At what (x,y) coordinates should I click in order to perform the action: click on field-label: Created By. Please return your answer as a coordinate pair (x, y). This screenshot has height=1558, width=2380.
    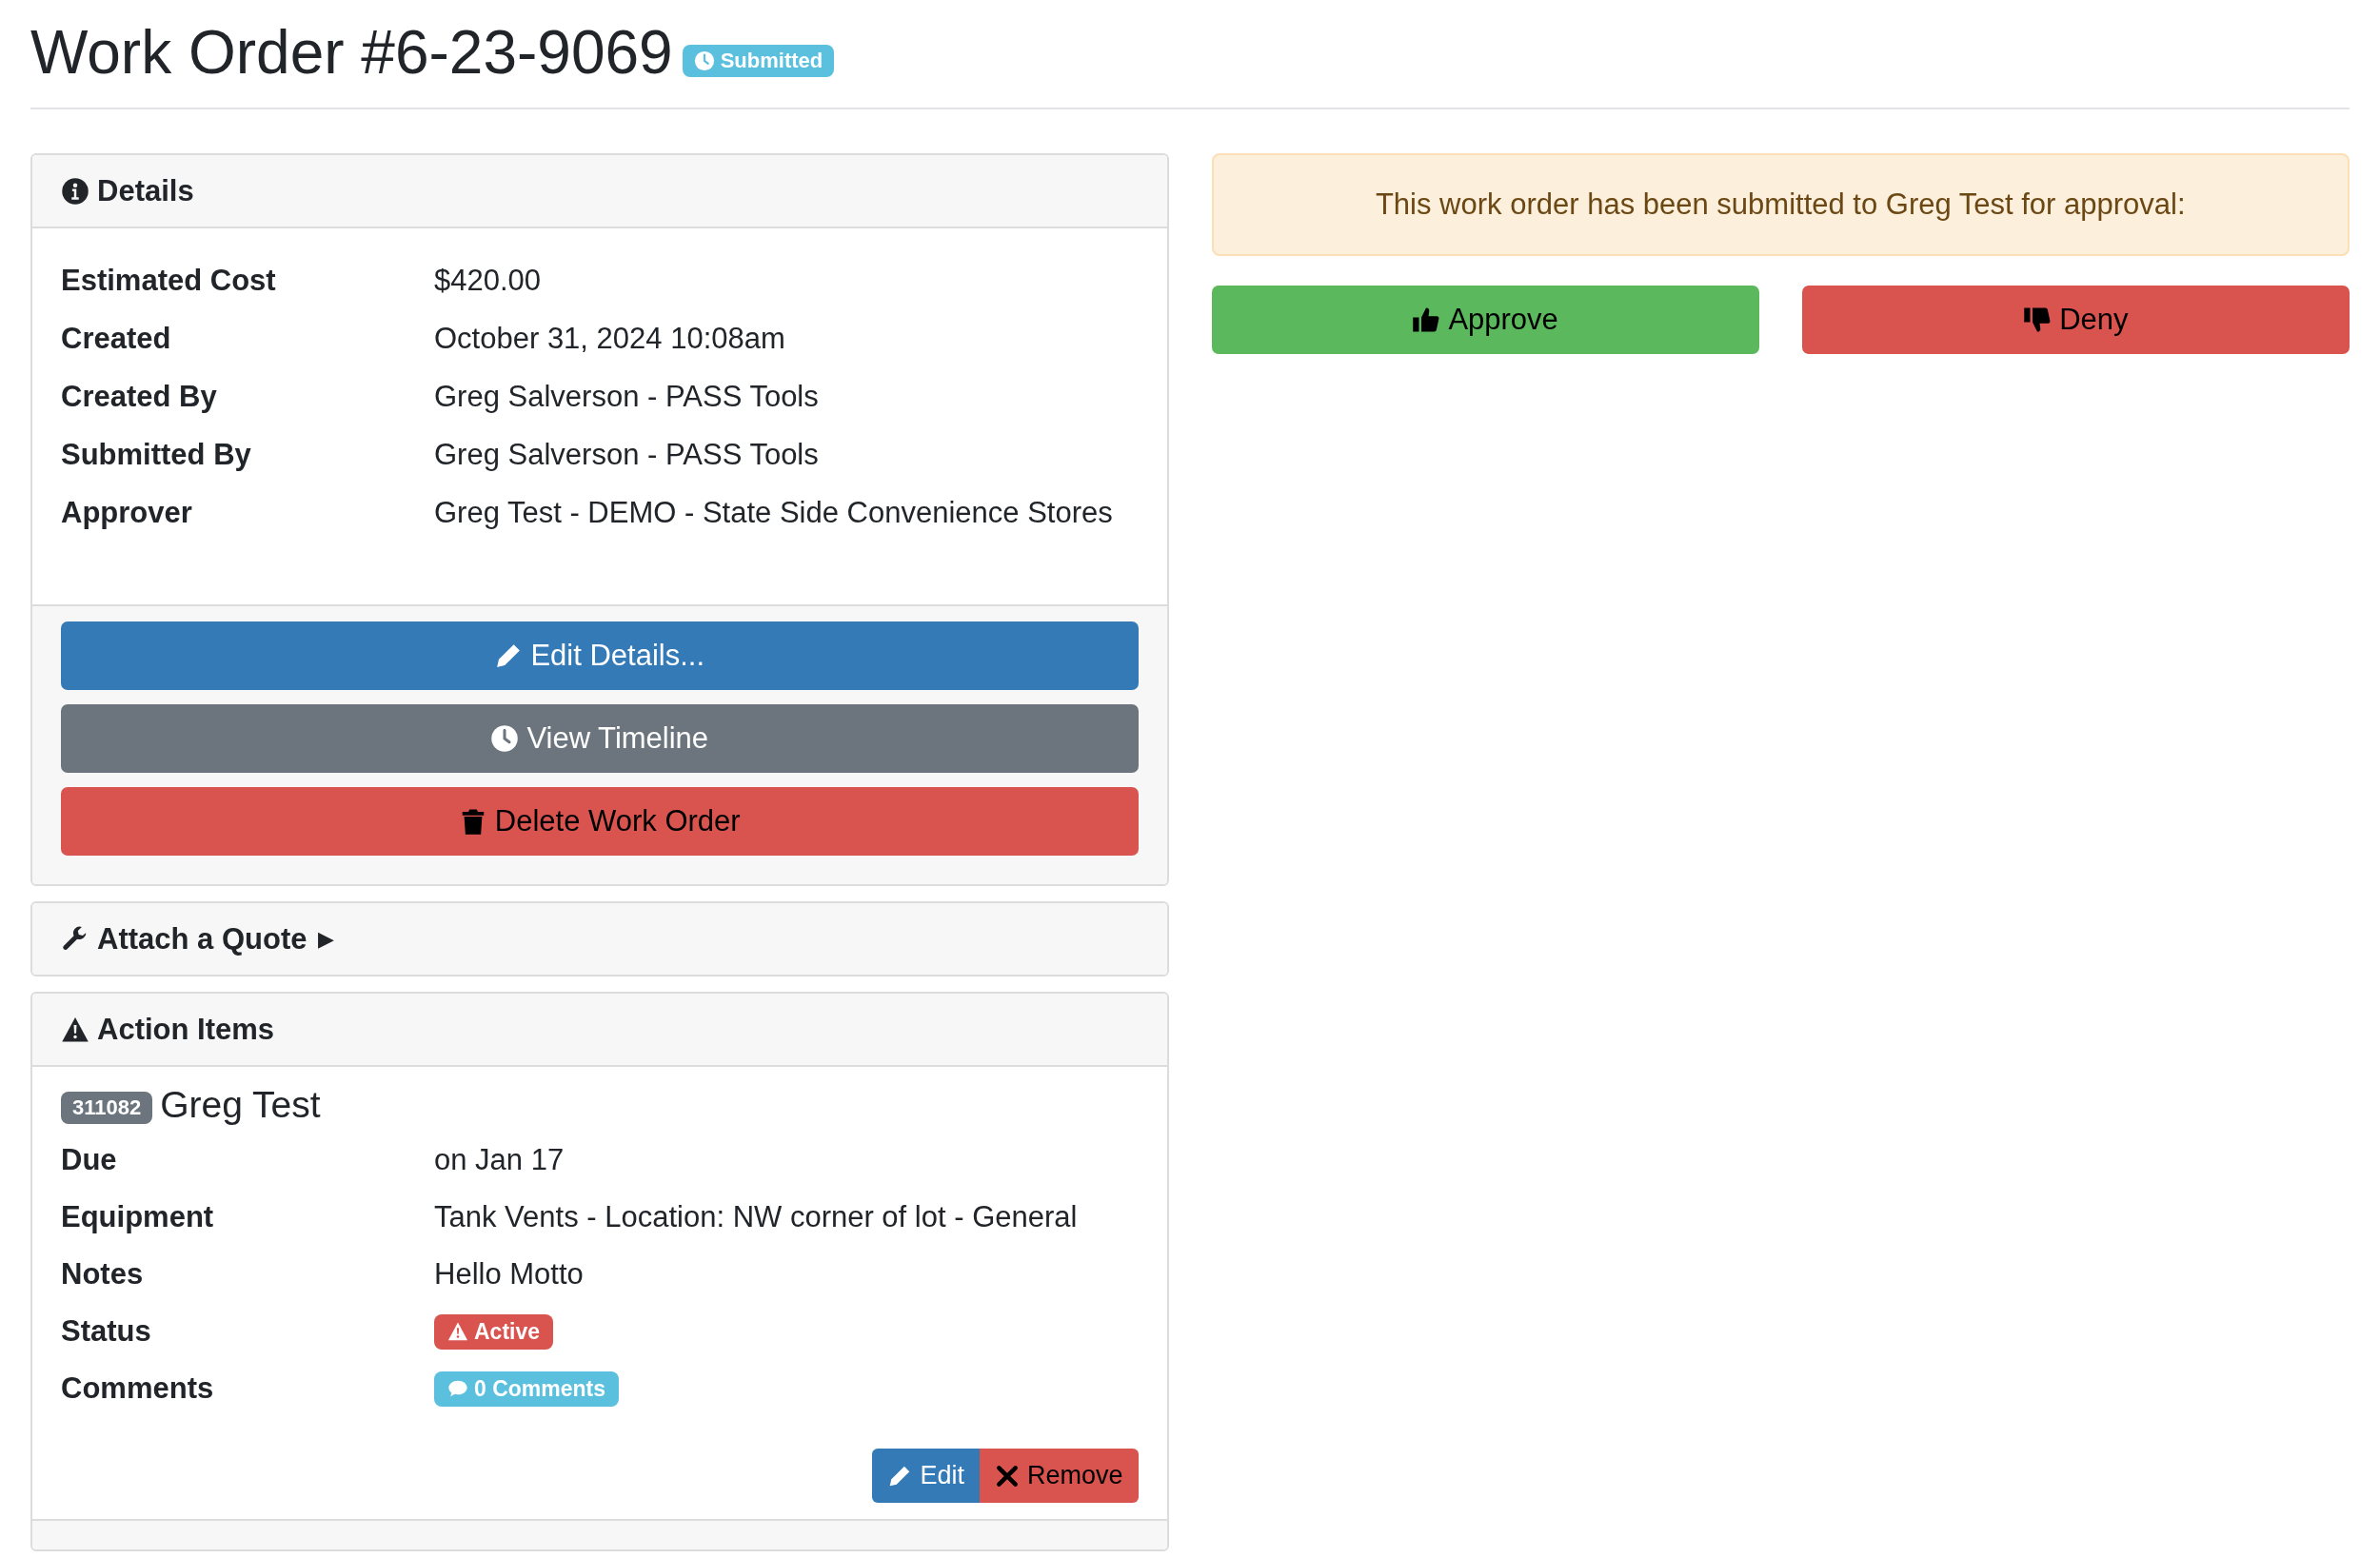
    Looking at the image, I should click on (139, 397).